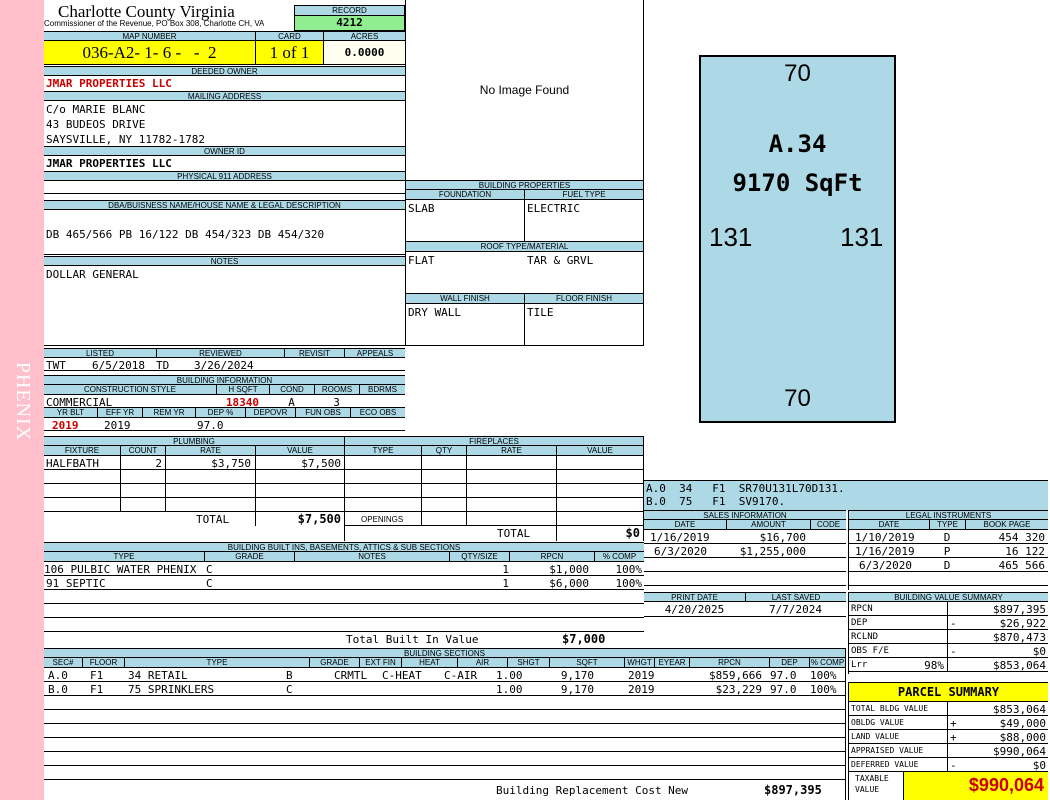 This screenshot has height=800, width=1050. Describe the element at coordinates (641, 689) in the screenshot. I see `section-2-eyear: 2019` at that location.